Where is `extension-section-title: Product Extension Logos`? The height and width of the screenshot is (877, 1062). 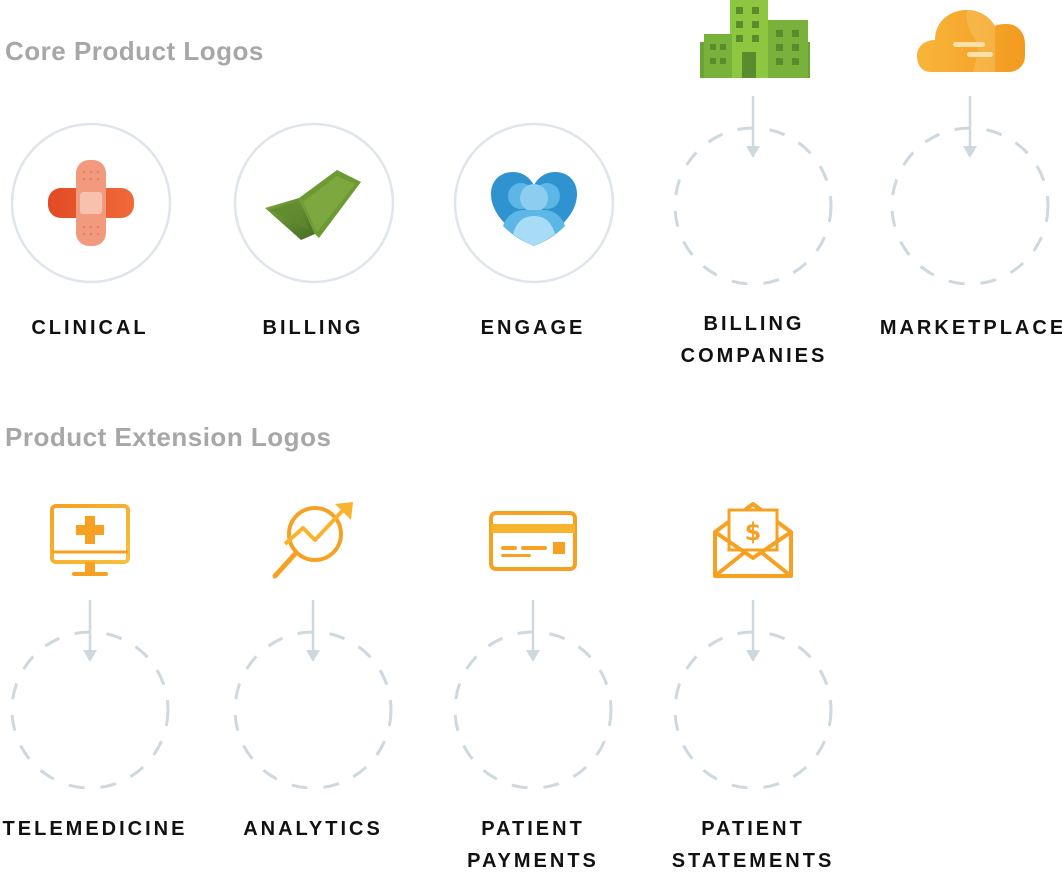 extension-section-title: Product Extension Logos is located at coordinates (168, 437).